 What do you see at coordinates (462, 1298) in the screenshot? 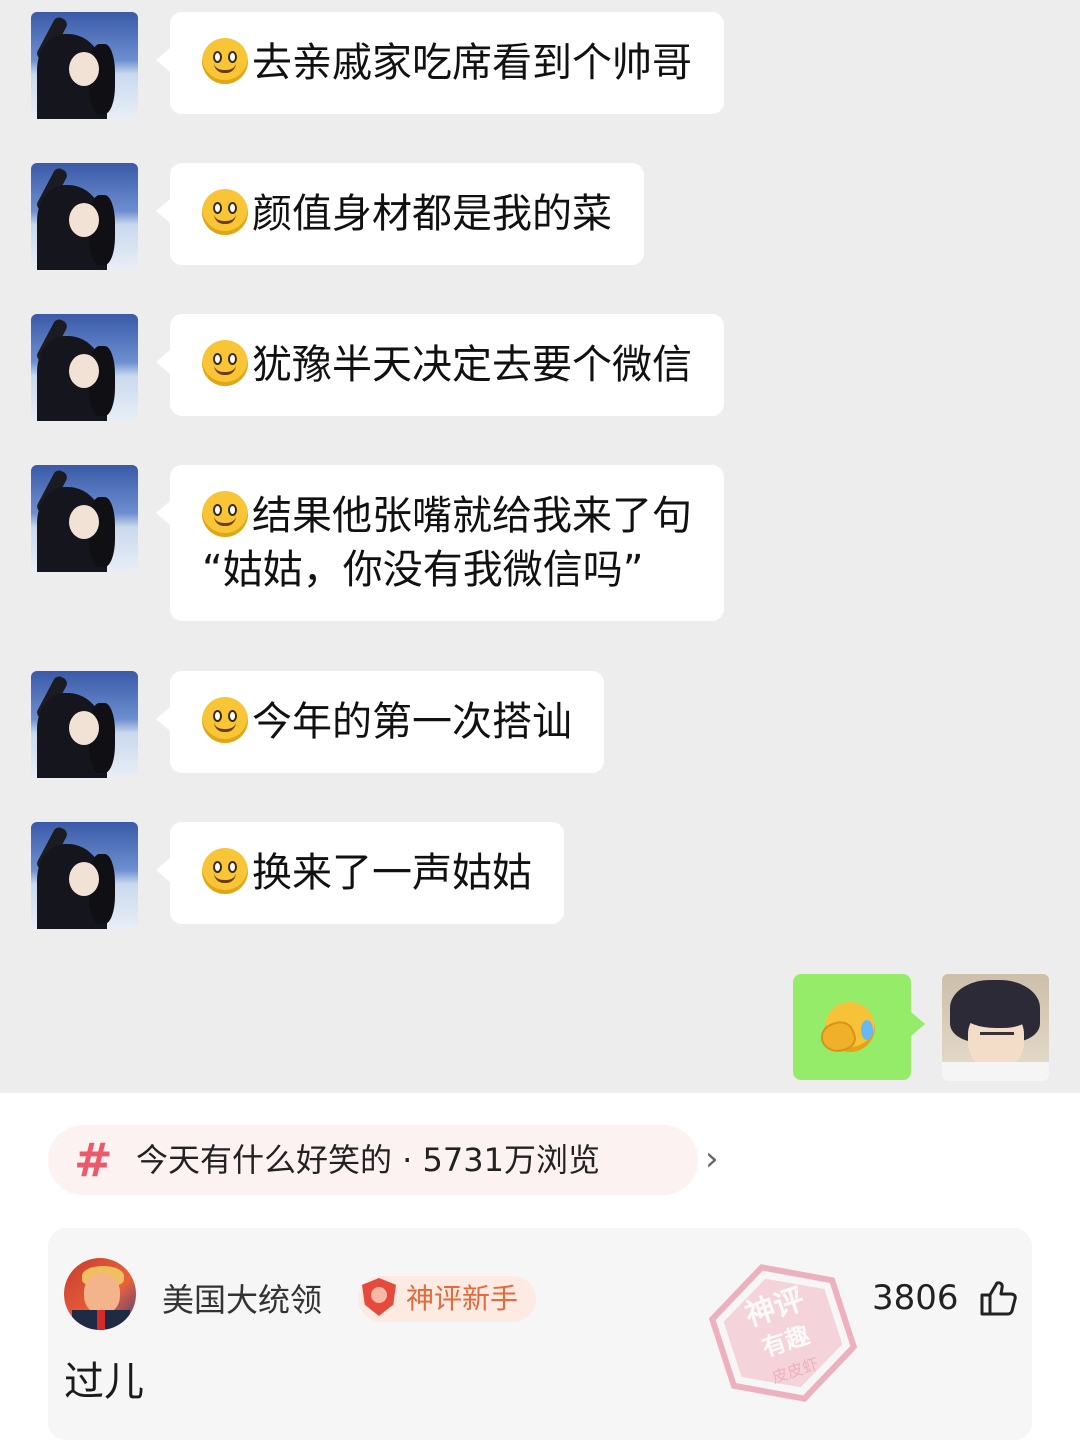
I see `badge-label: 神评新手` at bounding box center [462, 1298].